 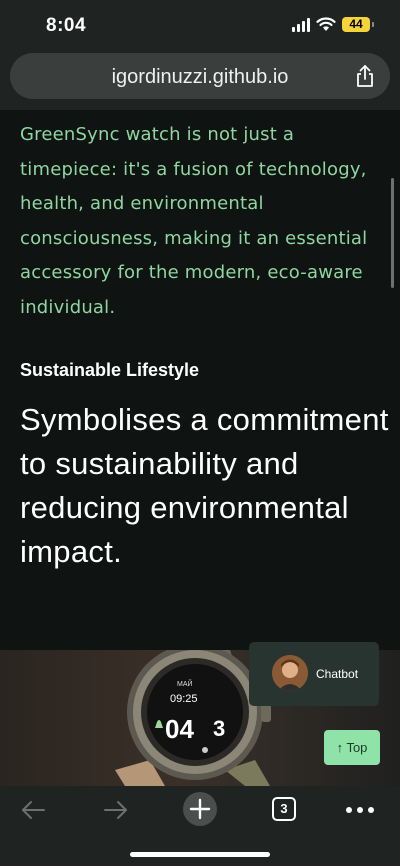 I want to click on chatbot-avatar, so click(x=290, y=673).